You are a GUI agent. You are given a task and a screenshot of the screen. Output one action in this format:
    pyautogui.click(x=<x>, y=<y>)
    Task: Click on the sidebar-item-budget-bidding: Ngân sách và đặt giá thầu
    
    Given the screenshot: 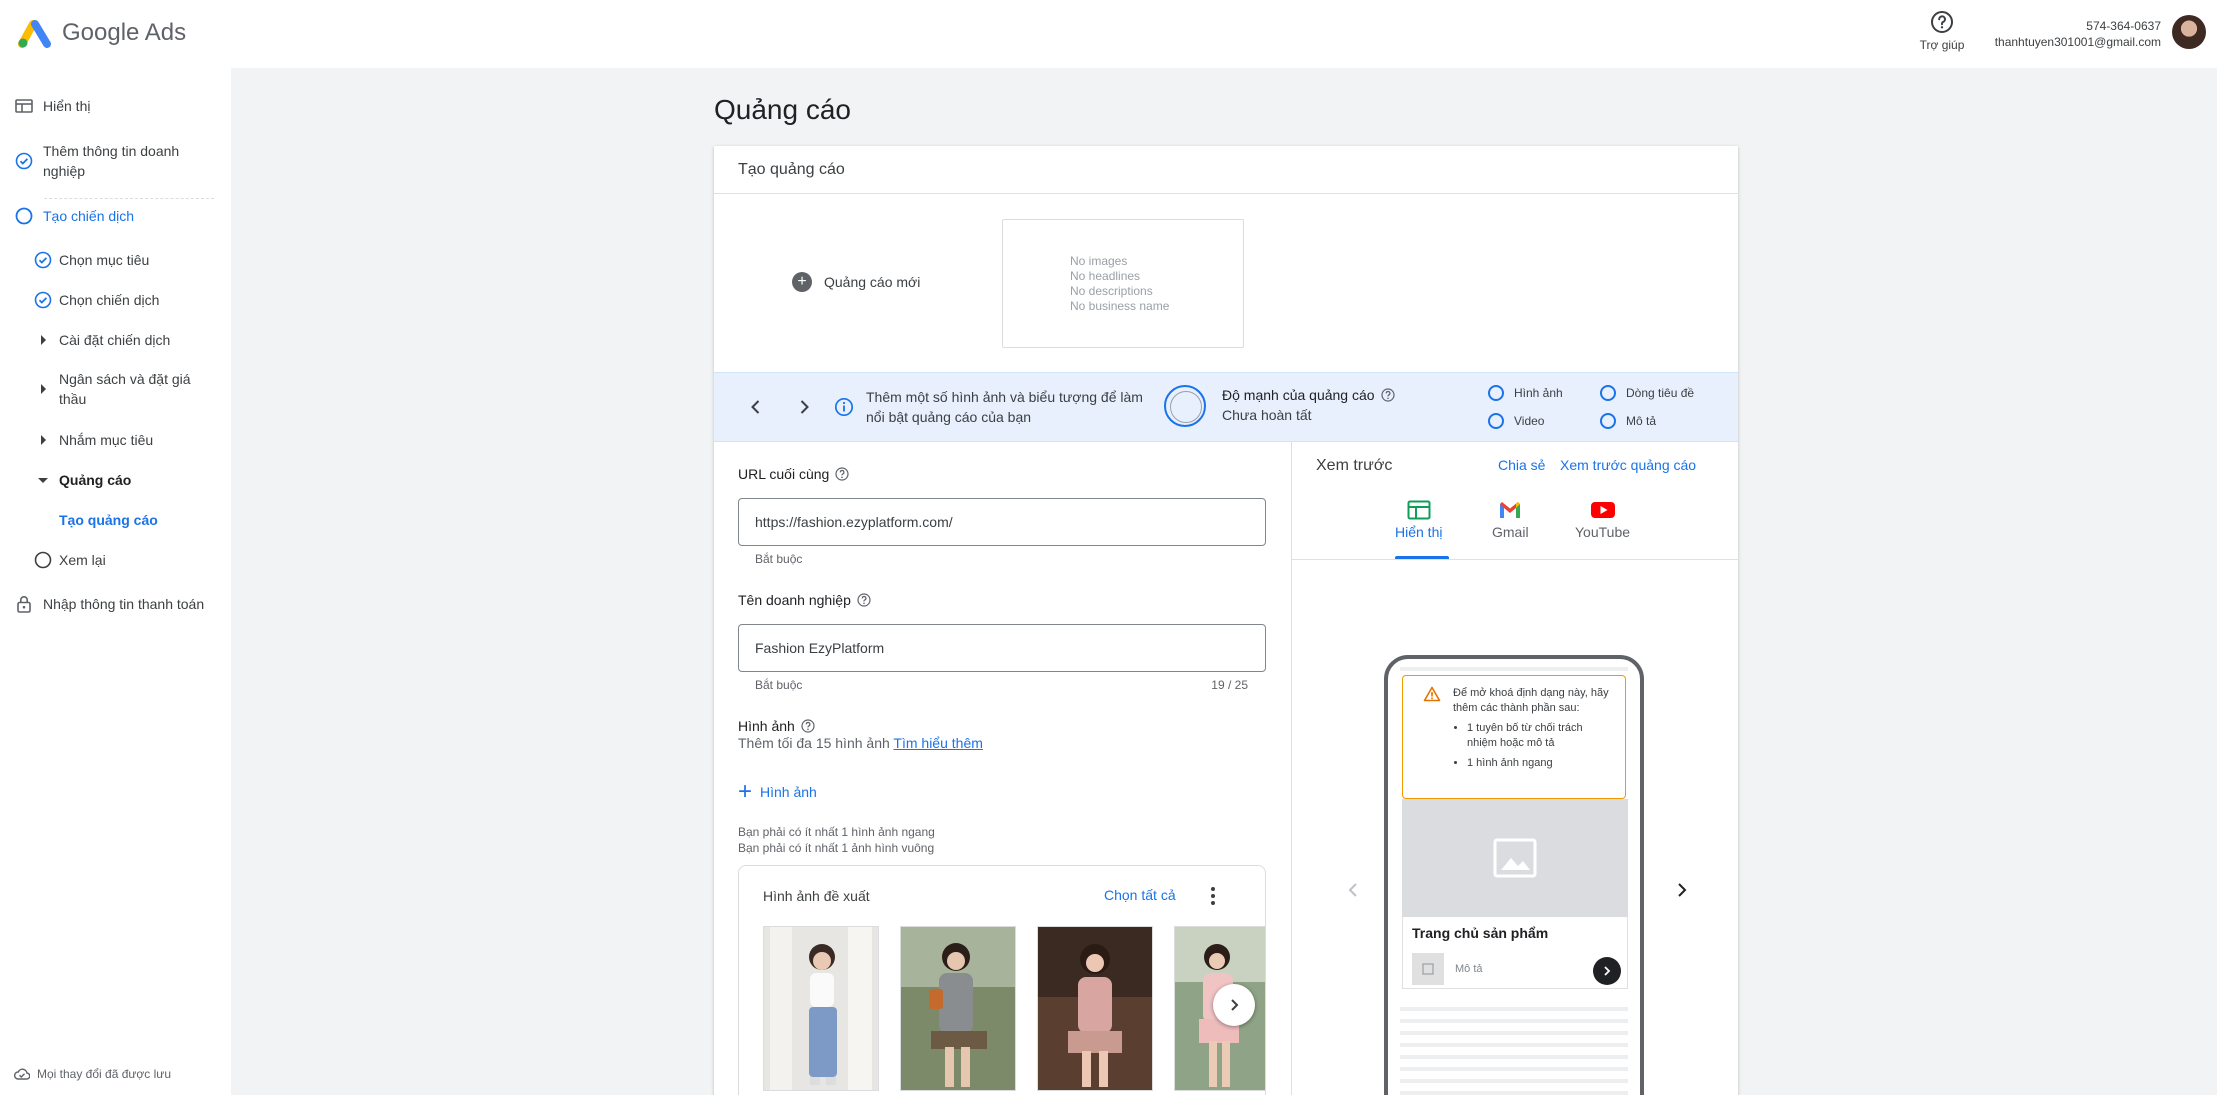 What is the action you would take?
    pyautogui.click(x=123, y=389)
    